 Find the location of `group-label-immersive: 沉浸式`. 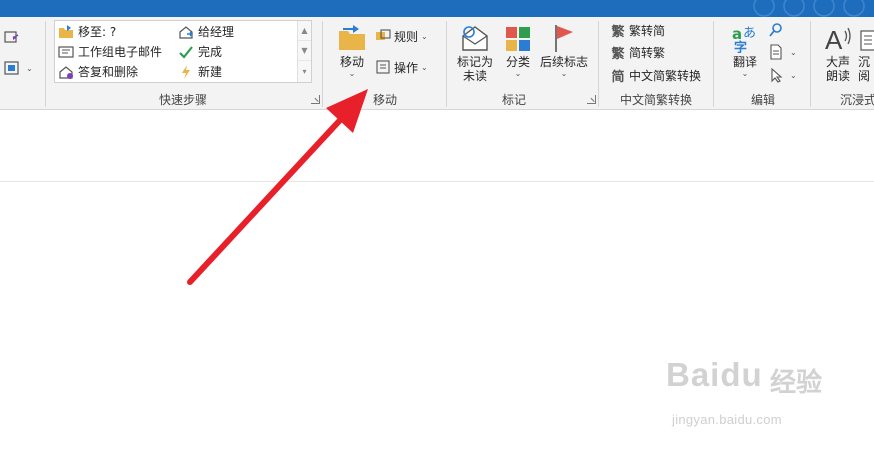

group-label-immersive: 沉浸式 is located at coordinates (857, 100).